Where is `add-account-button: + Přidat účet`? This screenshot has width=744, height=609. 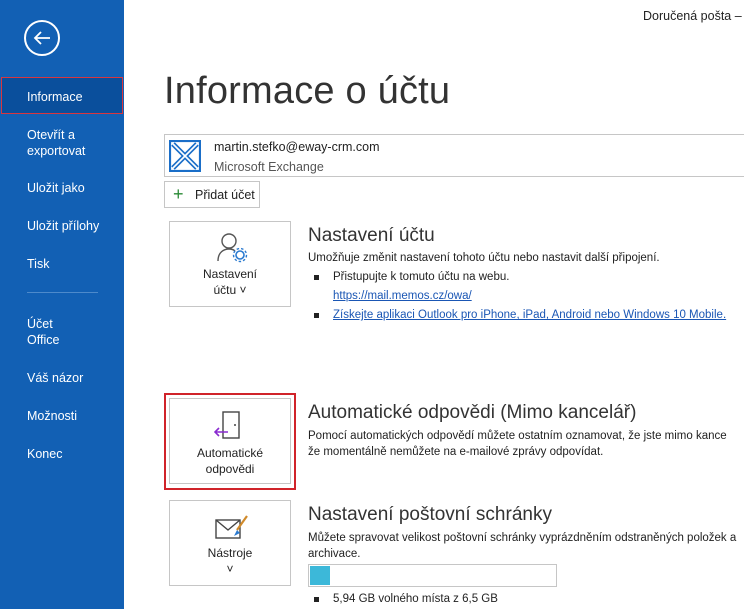 add-account-button: + Přidat účet is located at coordinates (212, 194).